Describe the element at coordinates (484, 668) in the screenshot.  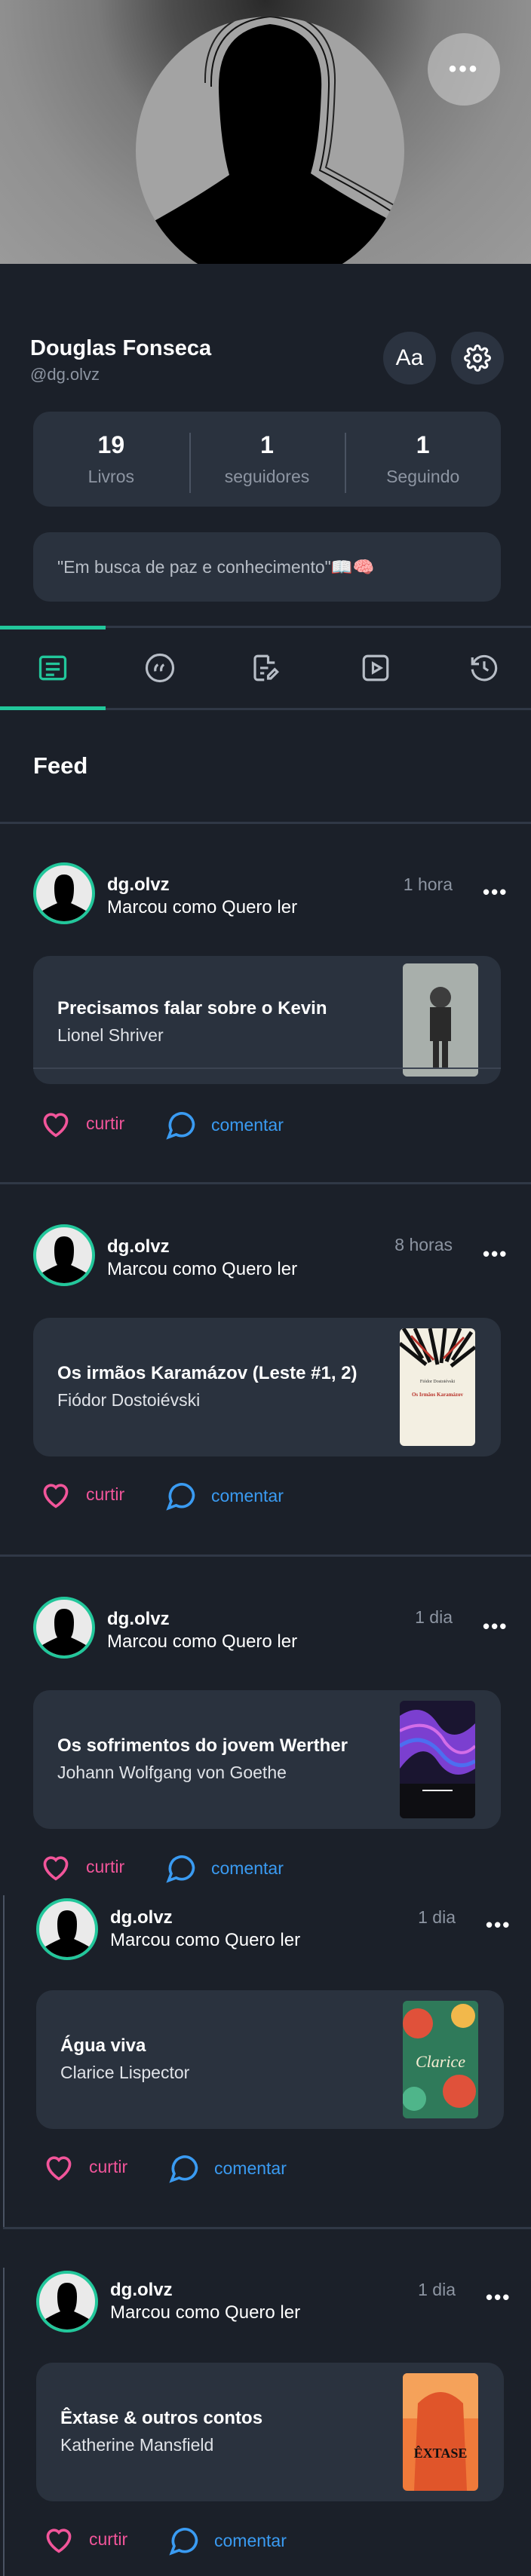
I see `history-icon` at that location.